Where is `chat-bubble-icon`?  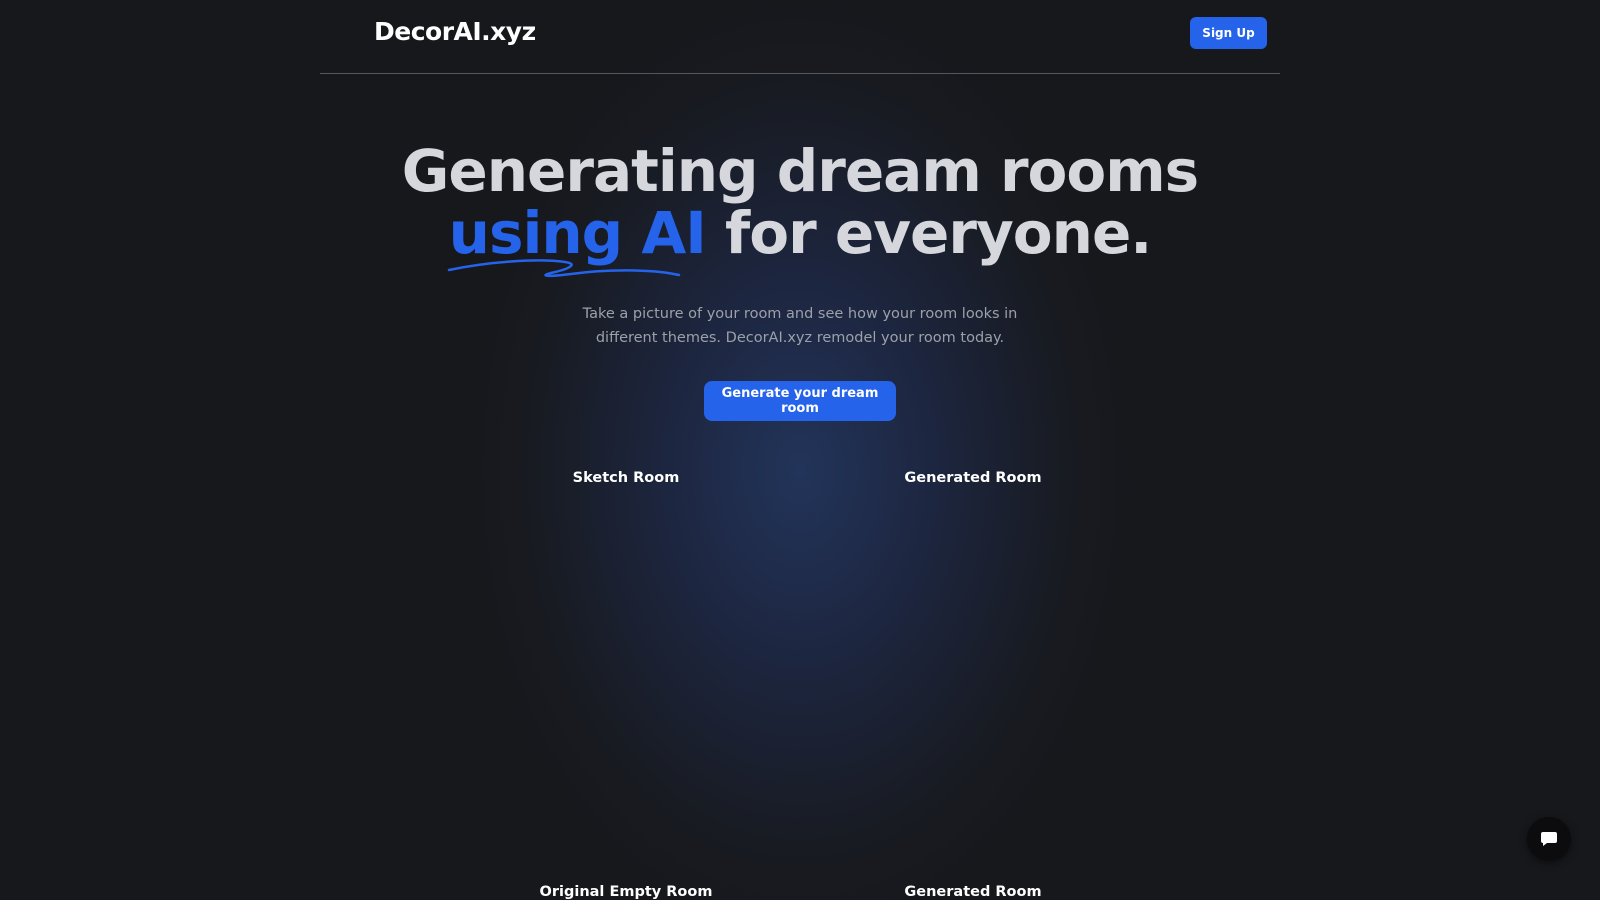
chat-bubble-icon is located at coordinates (1549, 839).